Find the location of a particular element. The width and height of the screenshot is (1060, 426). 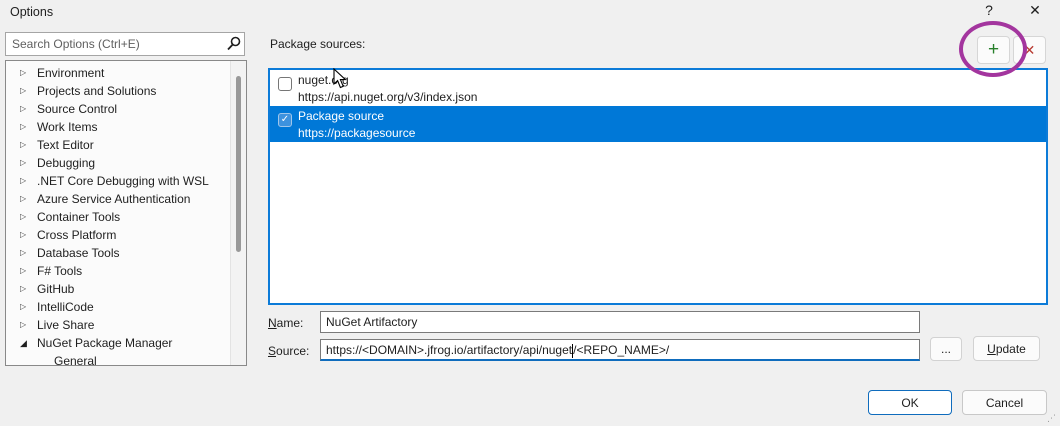

checkbox-checked-icon: ✓ is located at coordinates (285, 120).